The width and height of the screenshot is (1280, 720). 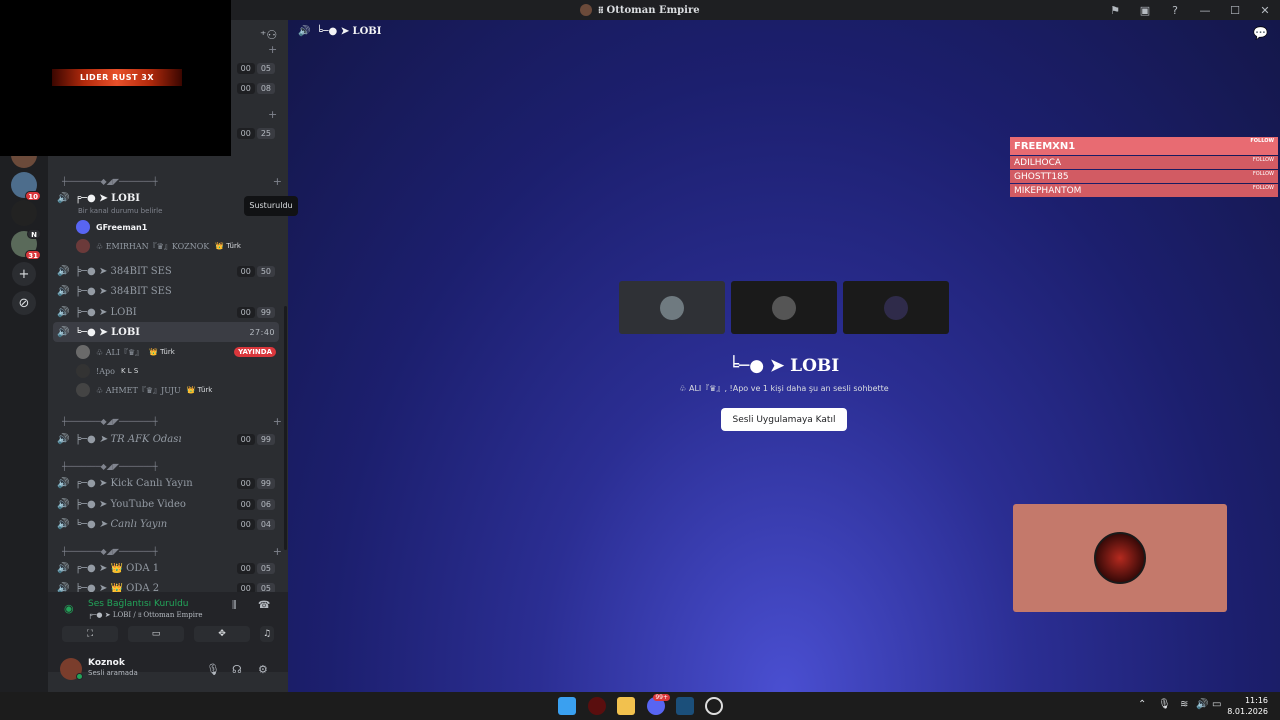 I want to click on battery-icon: ▭, so click(x=1216, y=704).